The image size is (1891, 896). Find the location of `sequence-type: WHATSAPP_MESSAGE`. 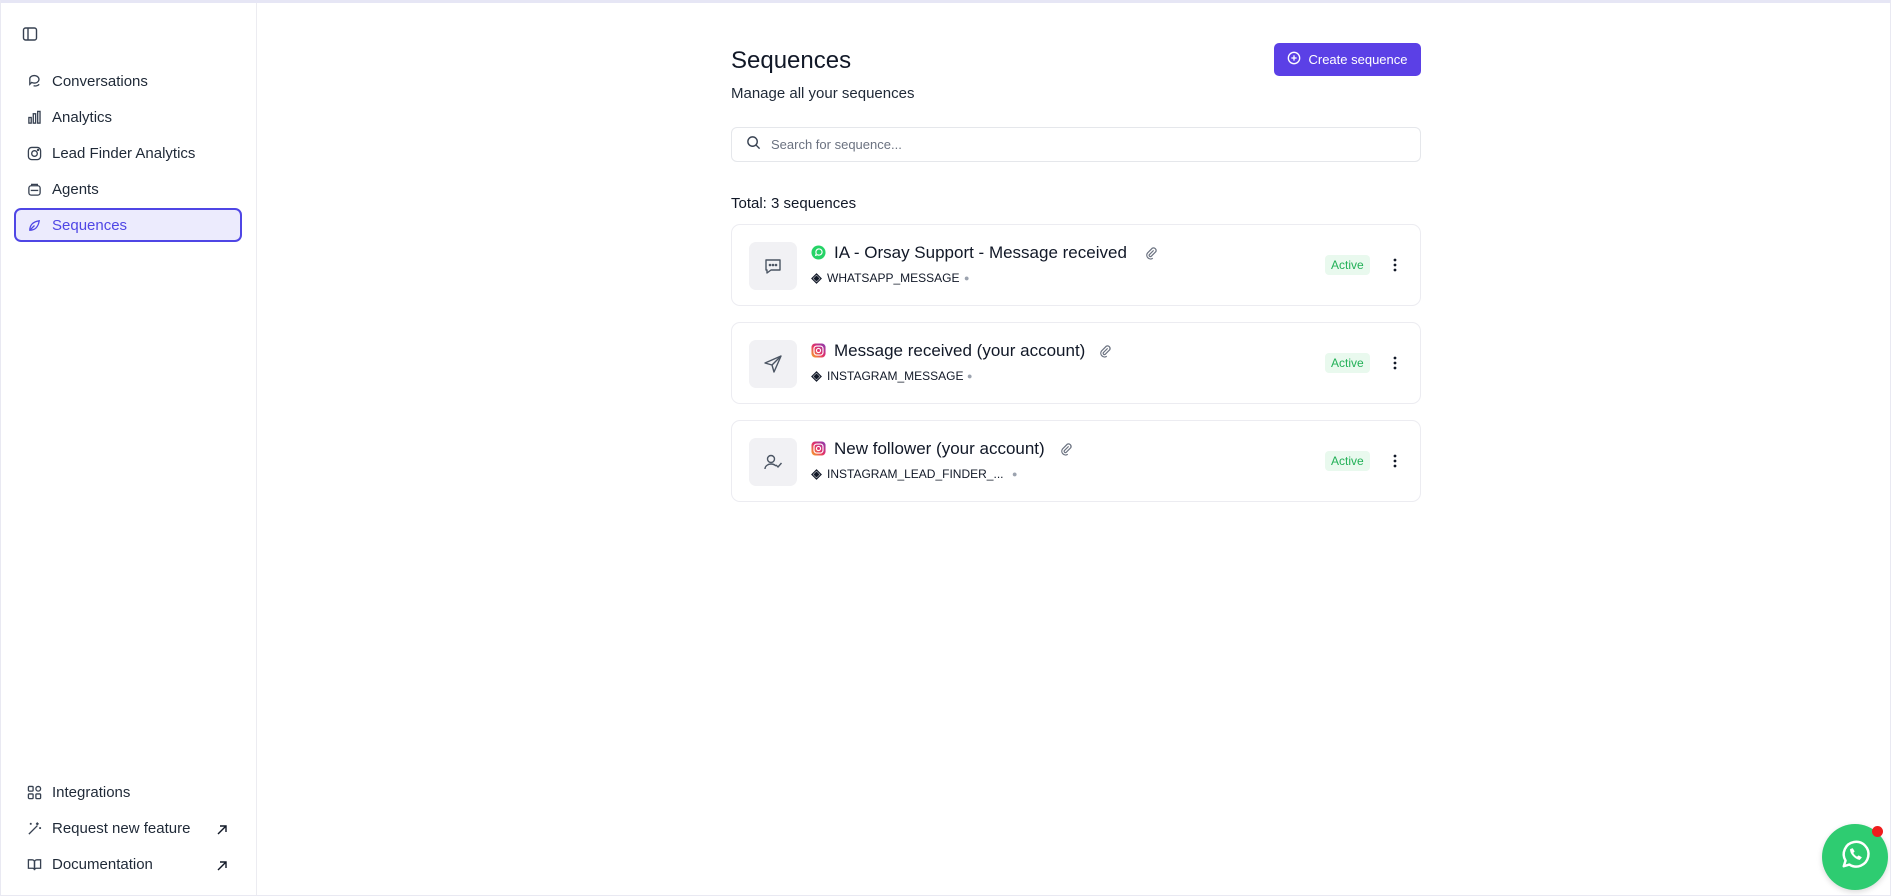

sequence-type: WHATSAPP_MESSAGE is located at coordinates (885, 278).